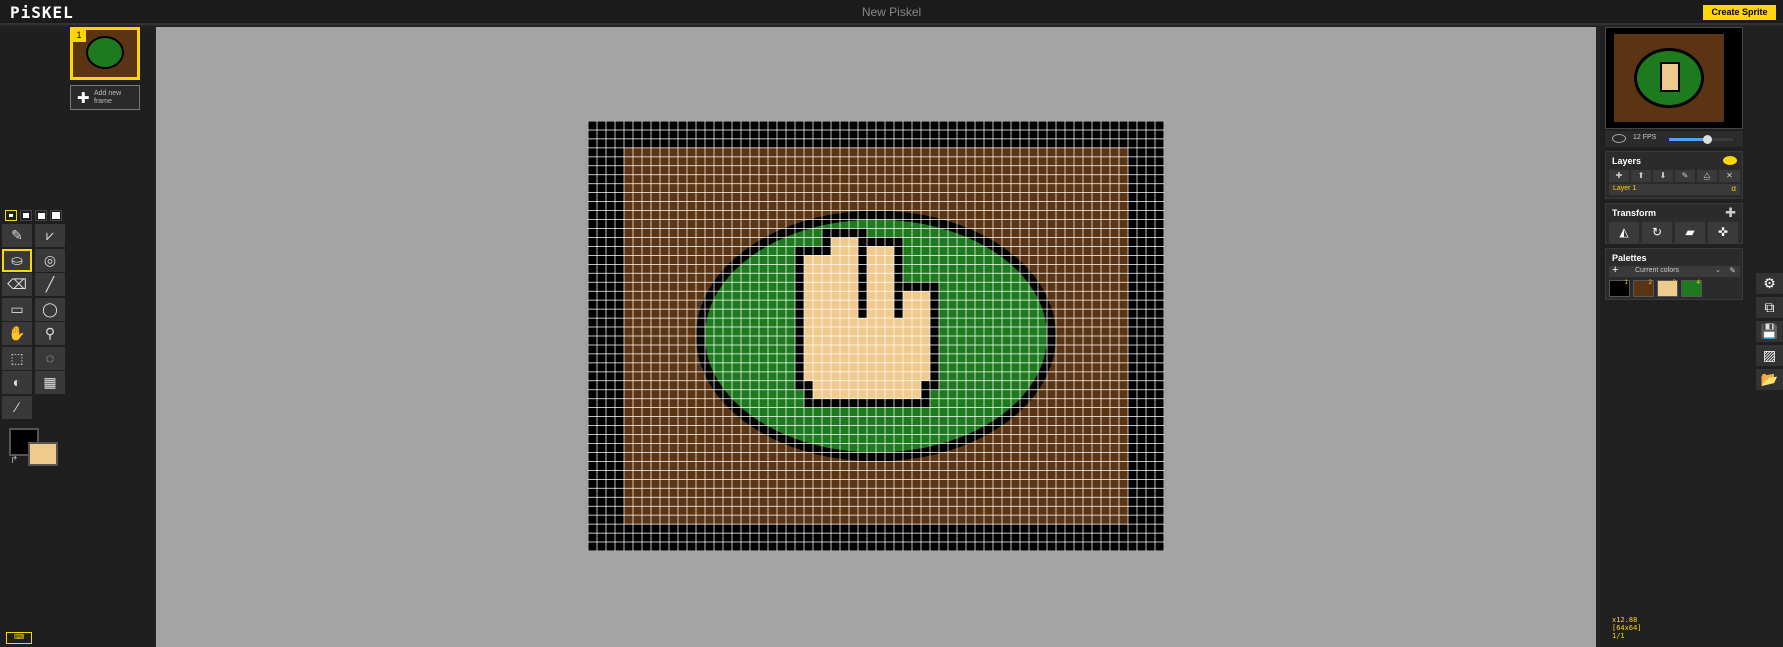 This screenshot has width=1783, height=647. What do you see at coordinates (1619, 138) in the screenshot?
I see `onion-skin-icon` at bounding box center [1619, 138].